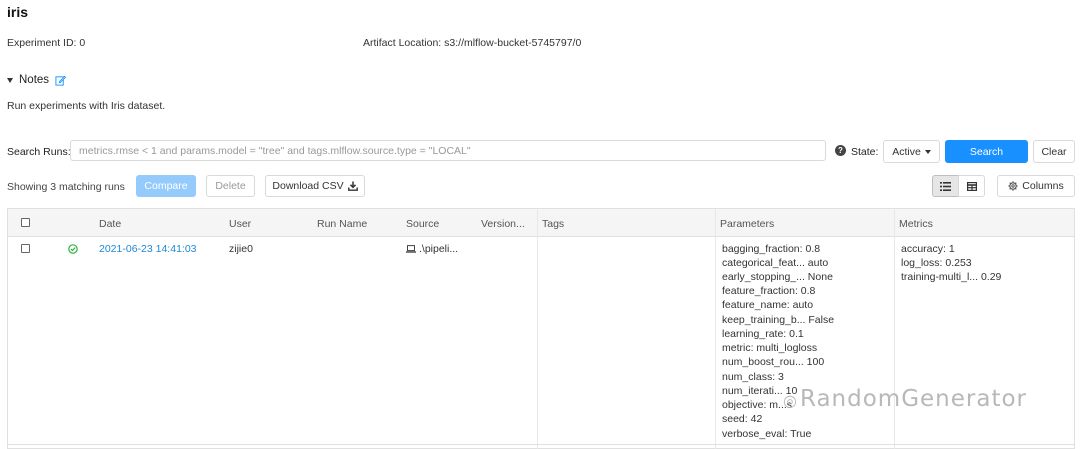 The image size is (1080, 449). Describe the element at coordinates (402, 43) in the screenshot. I see `artifact-location-label: Artifact Location:` at that location.